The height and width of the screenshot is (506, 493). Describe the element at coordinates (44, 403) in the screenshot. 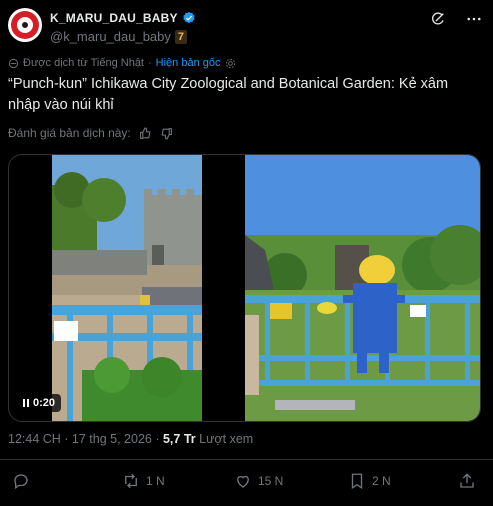

I see `timestamp-value: 0:20` at that location.